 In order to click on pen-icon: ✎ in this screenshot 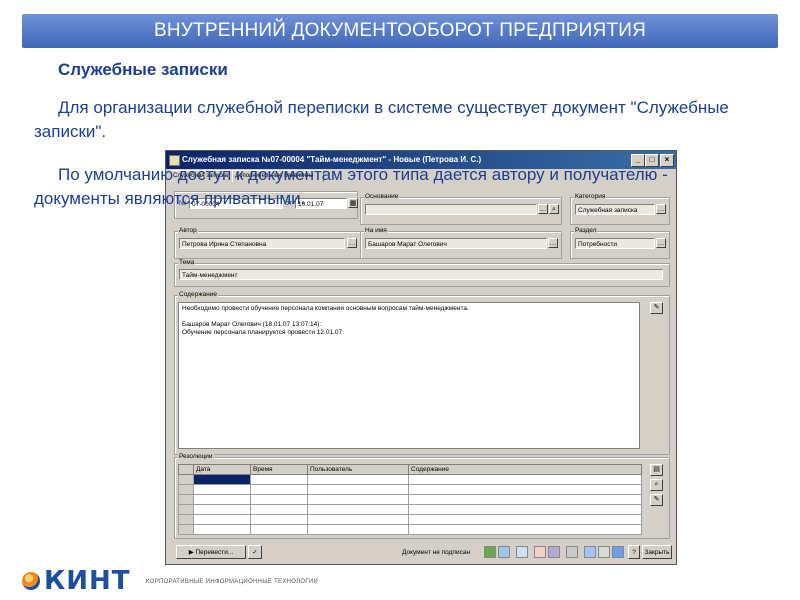, I will do `click(656, 500)`.